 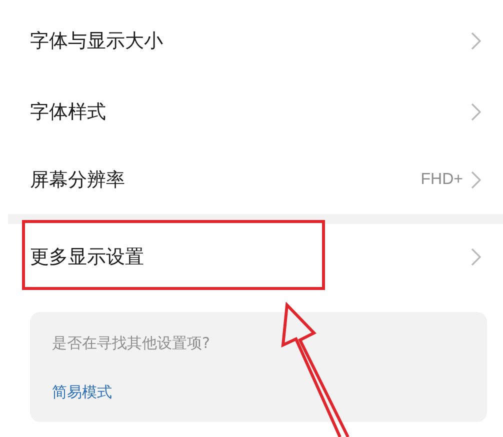 I want to click on row-label: 字体与显示大小, so click(x=96, y=41).